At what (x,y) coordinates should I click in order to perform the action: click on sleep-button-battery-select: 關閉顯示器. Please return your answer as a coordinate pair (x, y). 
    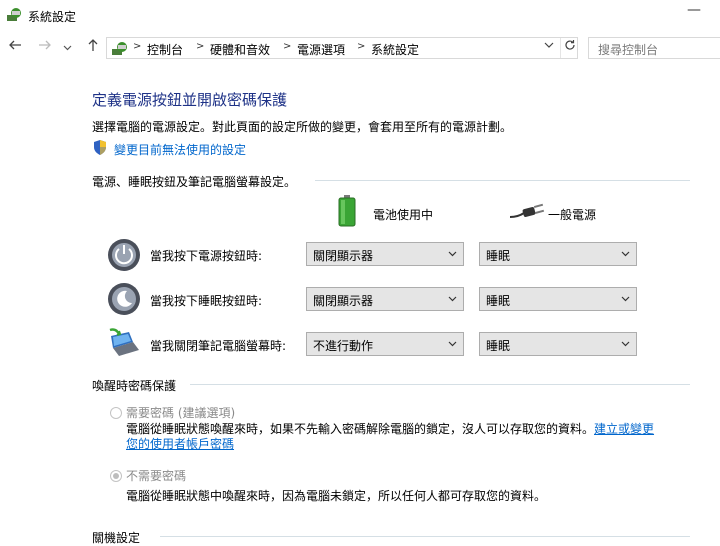
    Looking at the image, I should click on (385, 299).